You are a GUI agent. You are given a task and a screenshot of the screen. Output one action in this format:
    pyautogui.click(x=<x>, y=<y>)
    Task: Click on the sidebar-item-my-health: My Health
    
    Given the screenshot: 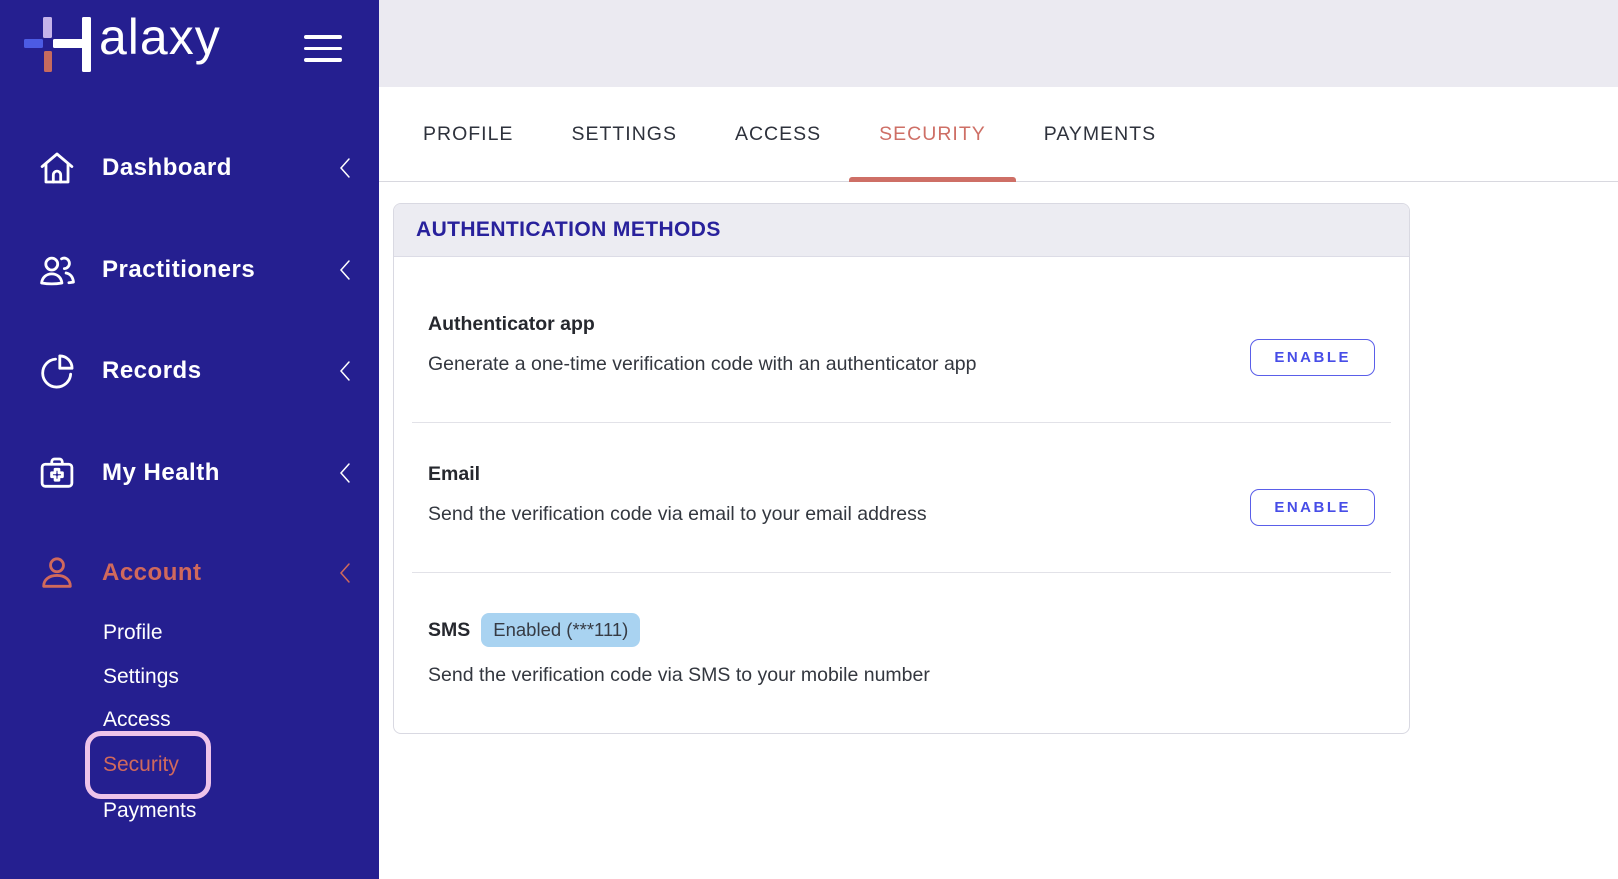 What is the action you would take?
    pyautogui.click(x=189, y=473)
    